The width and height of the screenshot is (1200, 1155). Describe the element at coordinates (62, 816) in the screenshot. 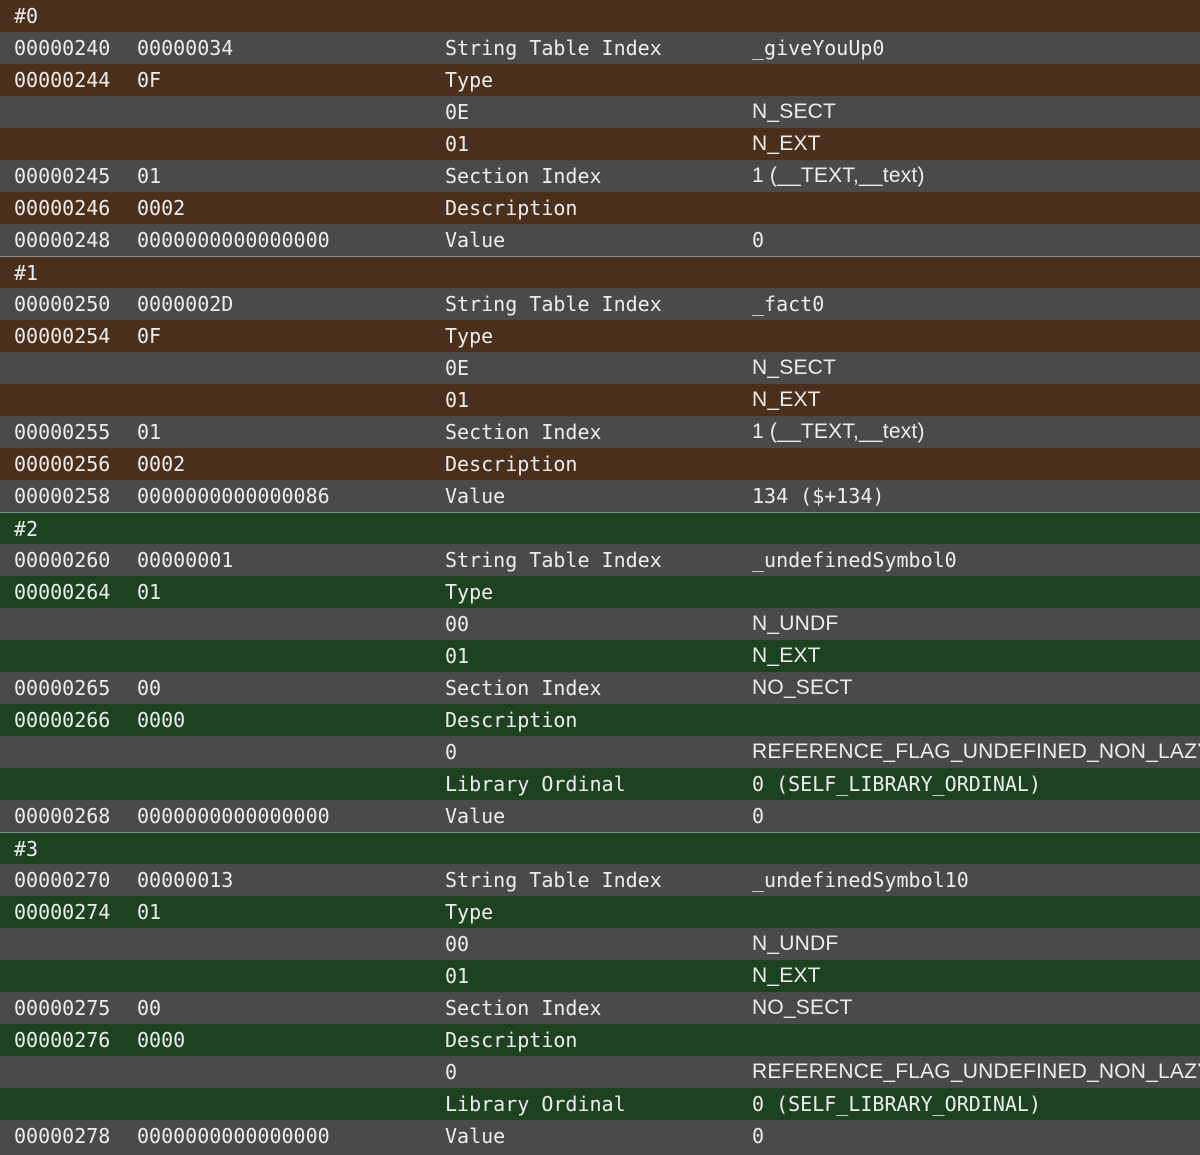

I see `offset-cell: 00000268` at that location.